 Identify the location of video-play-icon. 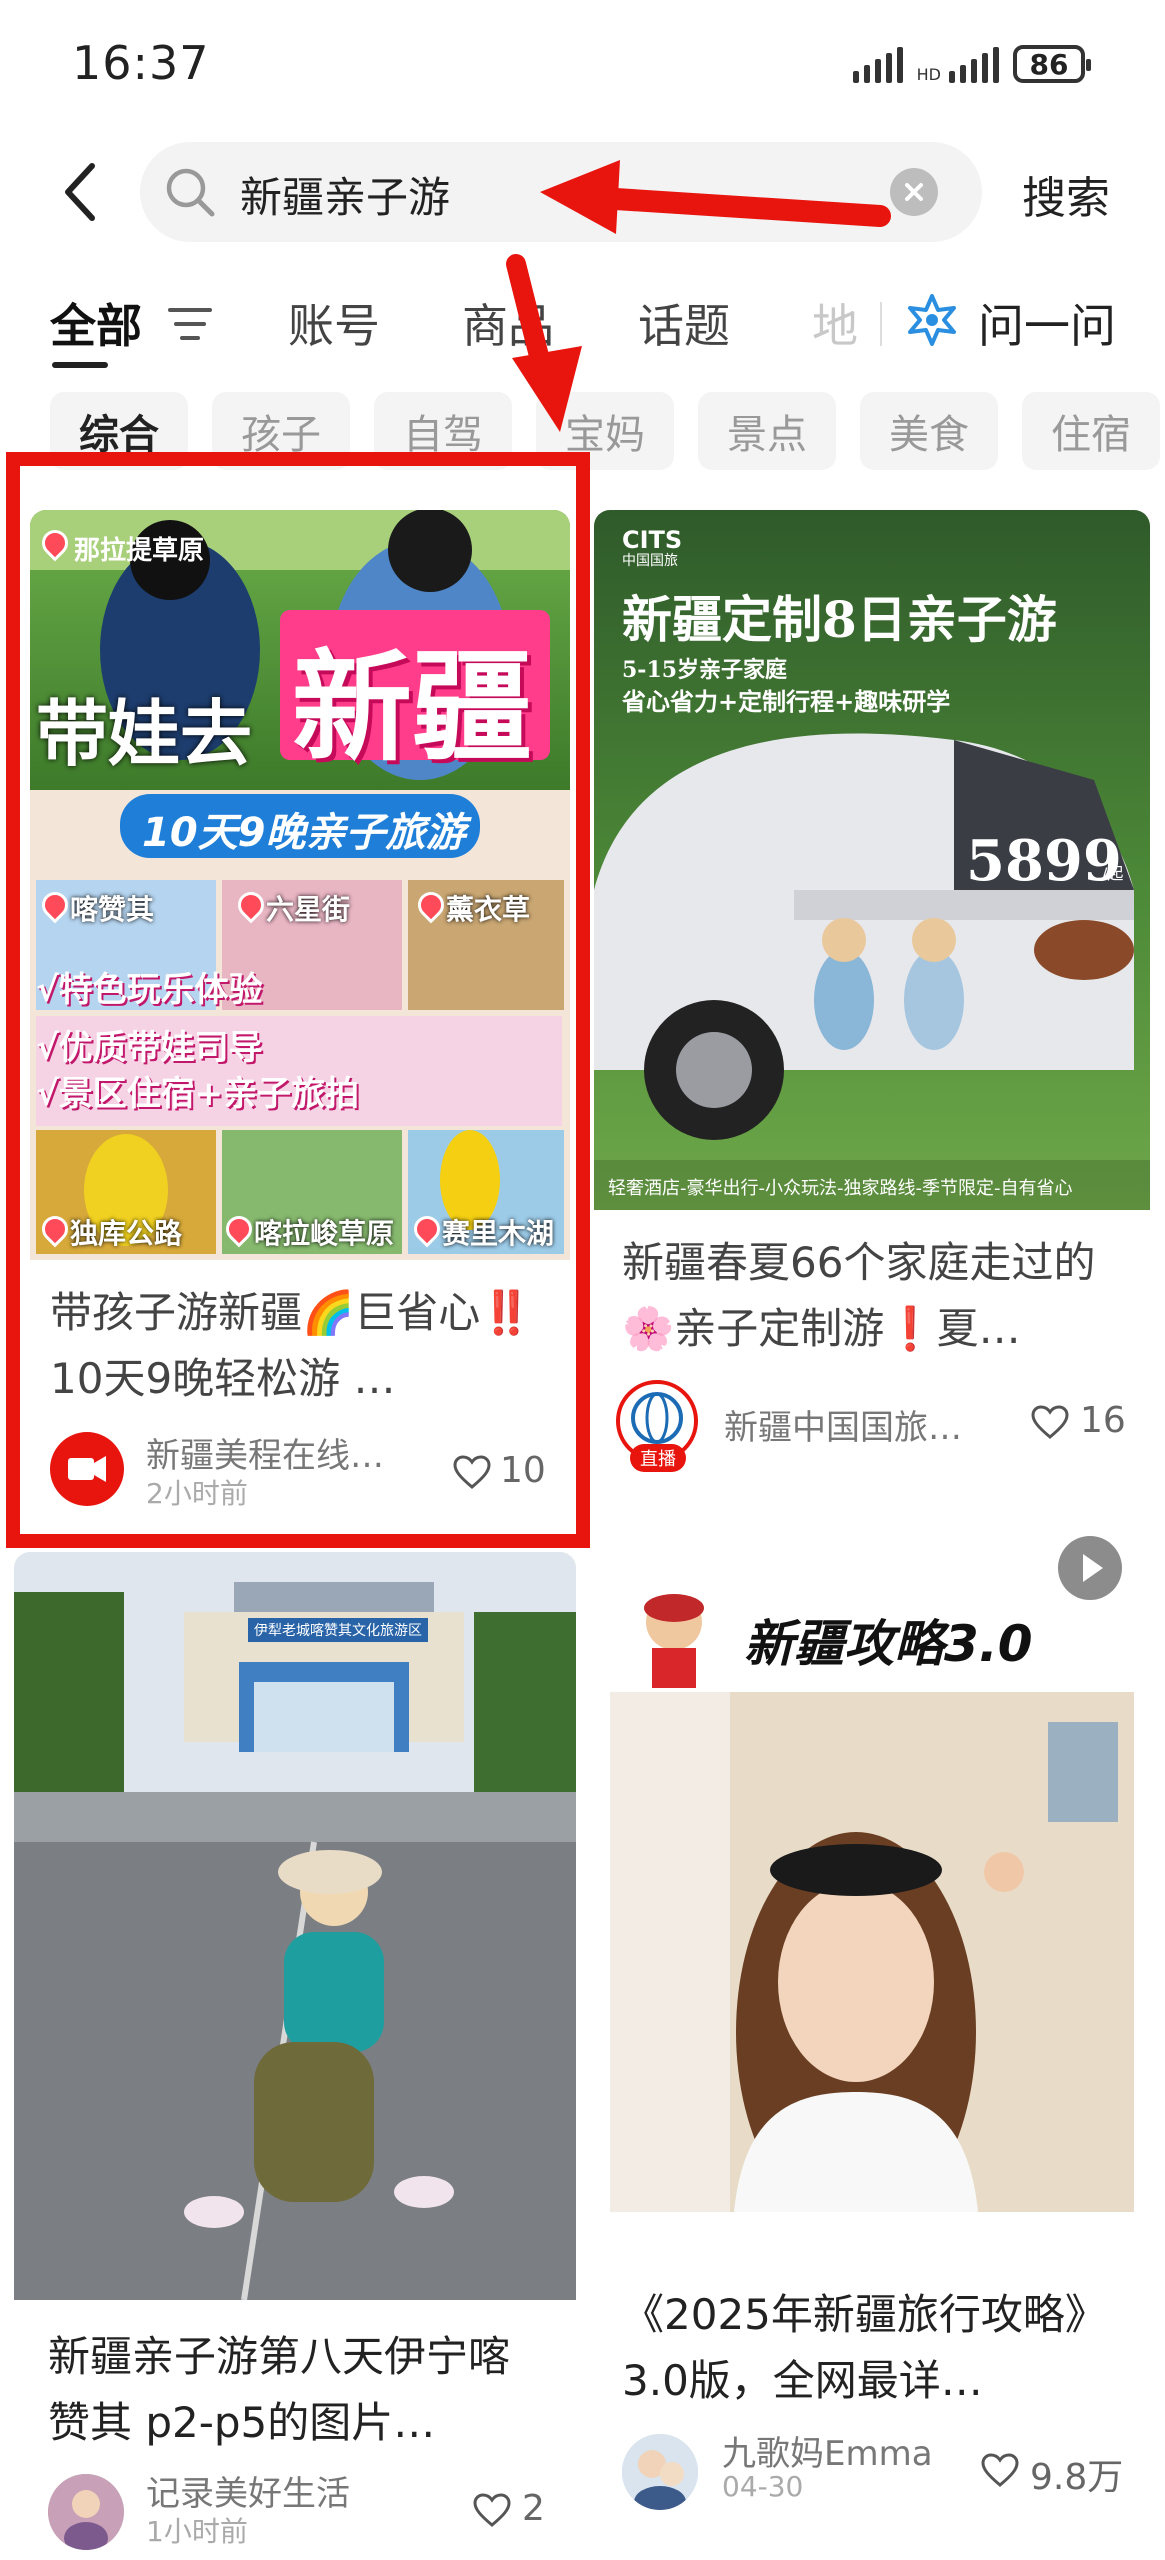
(1090, 1568).